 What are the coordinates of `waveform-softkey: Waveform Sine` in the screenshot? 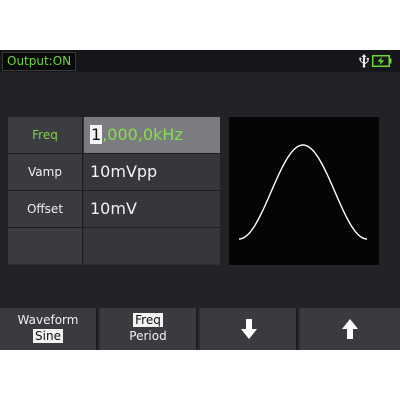 It's located at (49, 329).